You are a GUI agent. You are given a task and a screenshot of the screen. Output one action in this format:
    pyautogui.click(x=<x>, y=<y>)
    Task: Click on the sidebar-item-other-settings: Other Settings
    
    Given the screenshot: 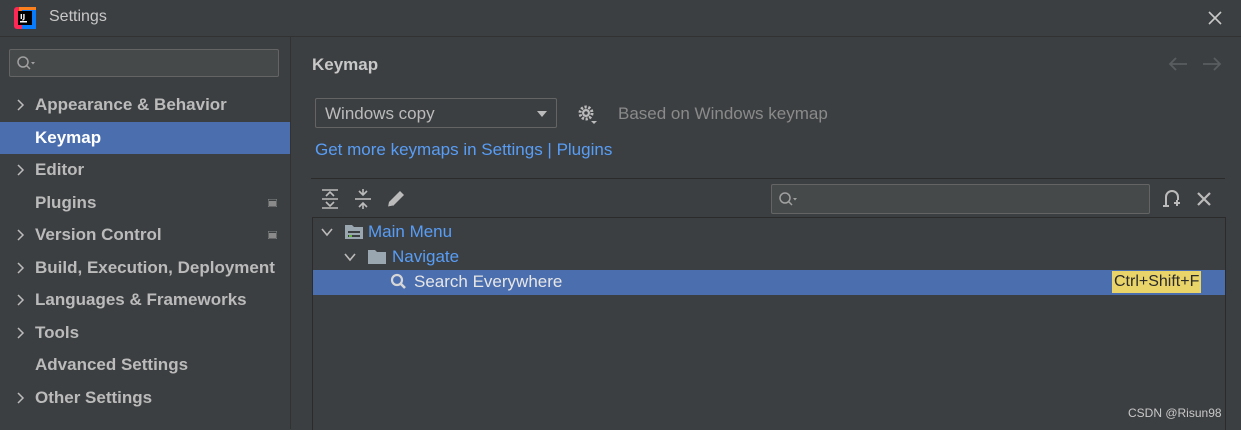 What is the action you would take?
    pyautogui.click(x=145, y=398)
    